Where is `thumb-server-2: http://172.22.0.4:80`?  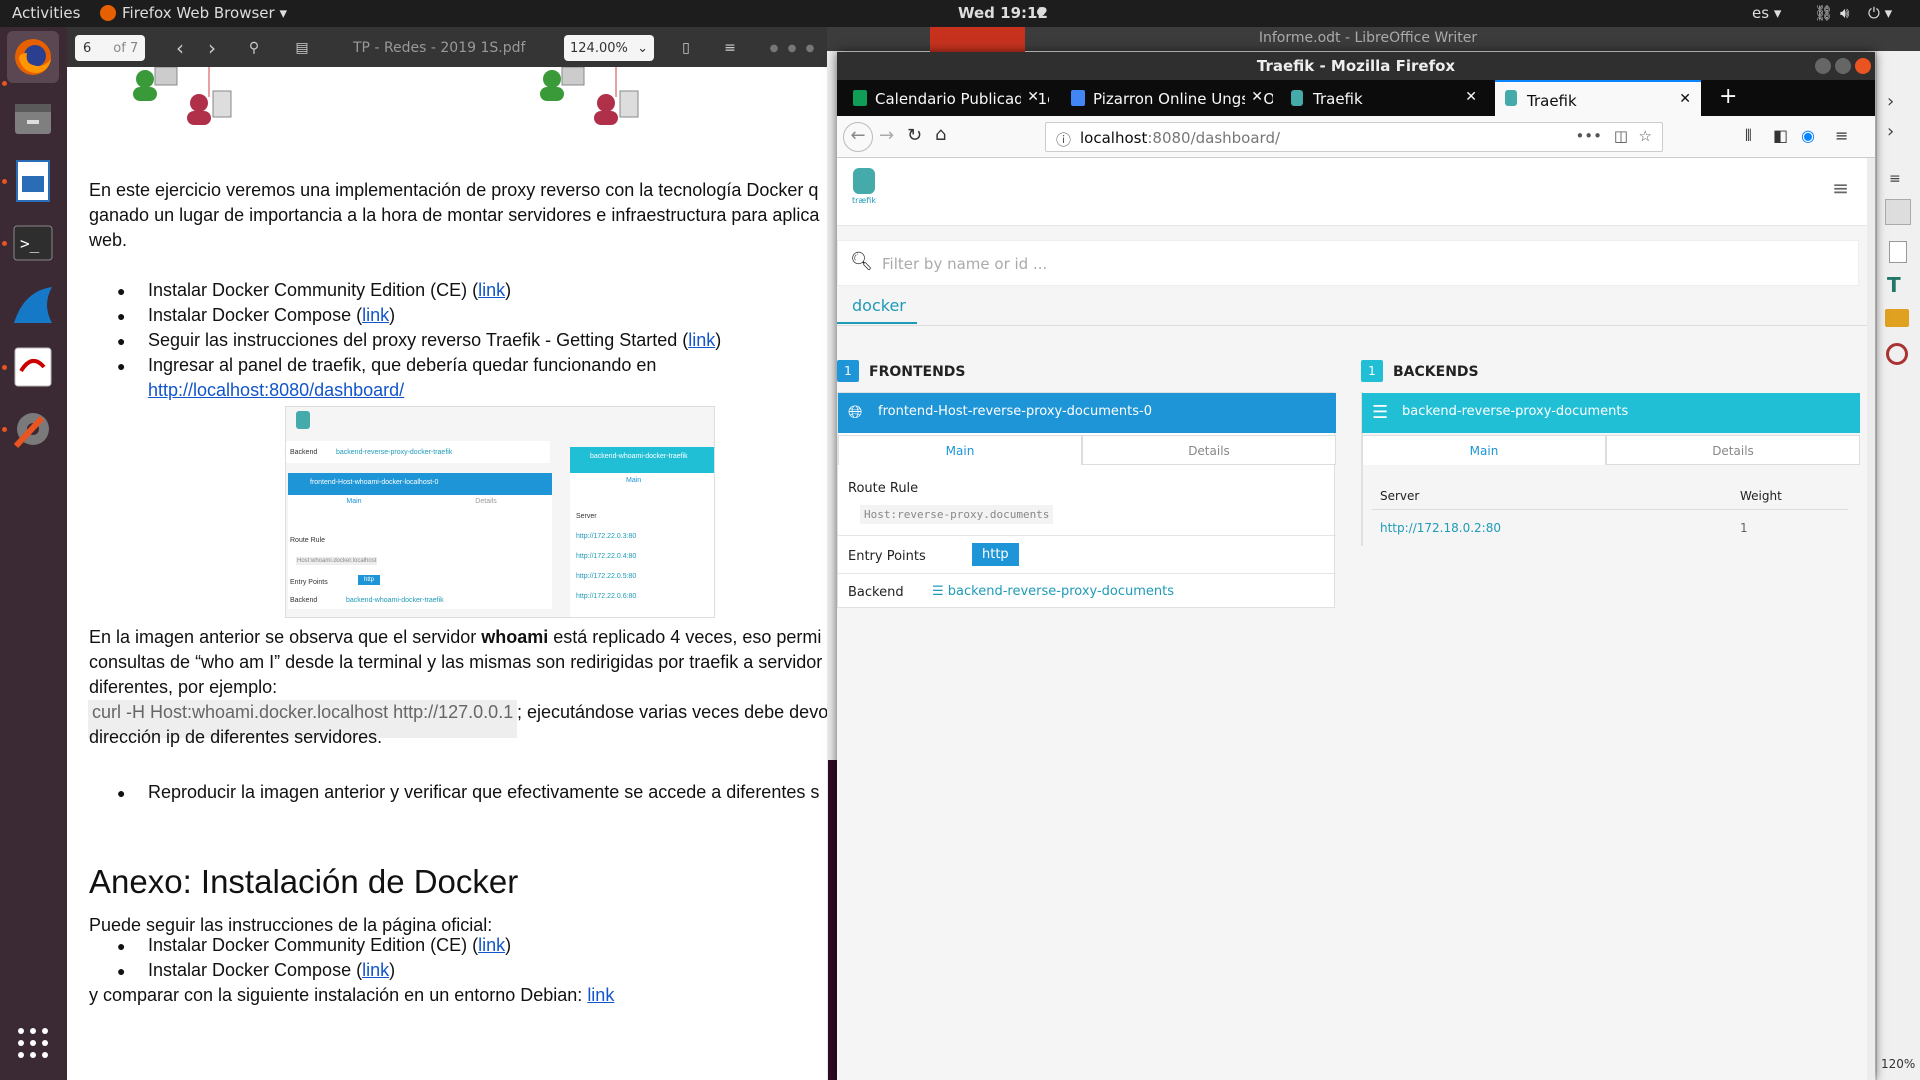
thumb-server-2: http://172.22.0.4:80 is located at coordinates (606, 556).